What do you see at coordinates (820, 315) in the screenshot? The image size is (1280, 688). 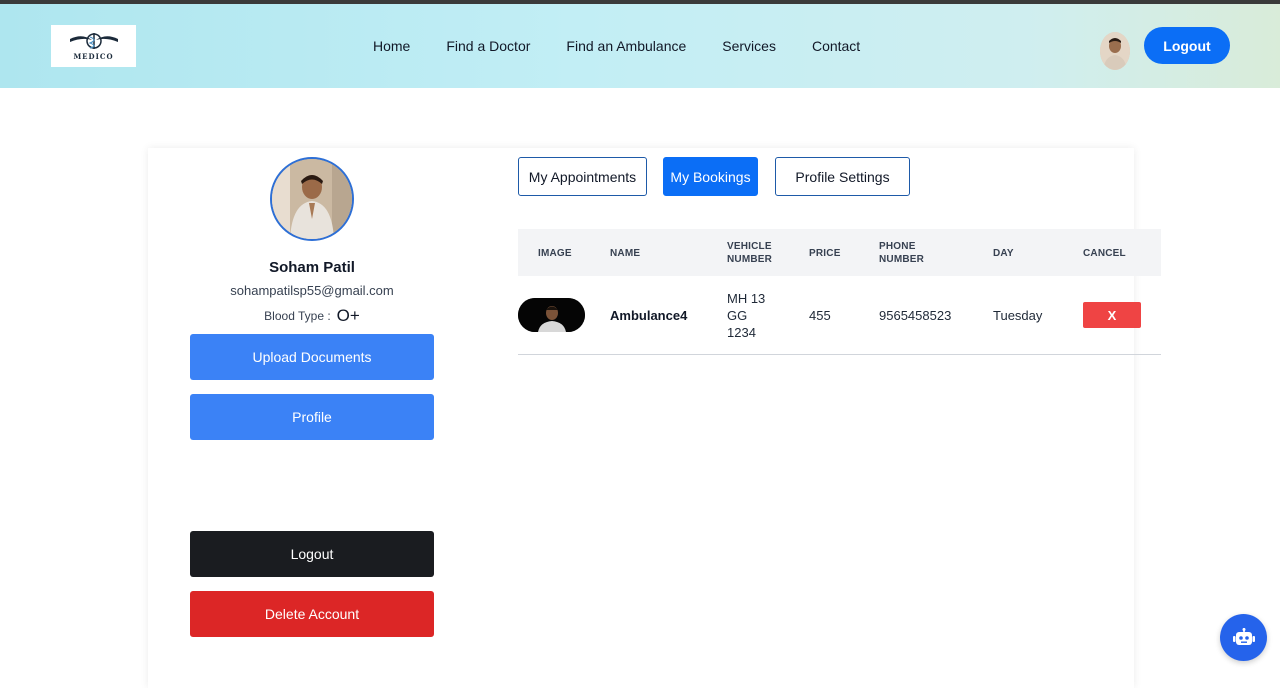 I see `cell-price: 455` at bounding box center [820, 315].